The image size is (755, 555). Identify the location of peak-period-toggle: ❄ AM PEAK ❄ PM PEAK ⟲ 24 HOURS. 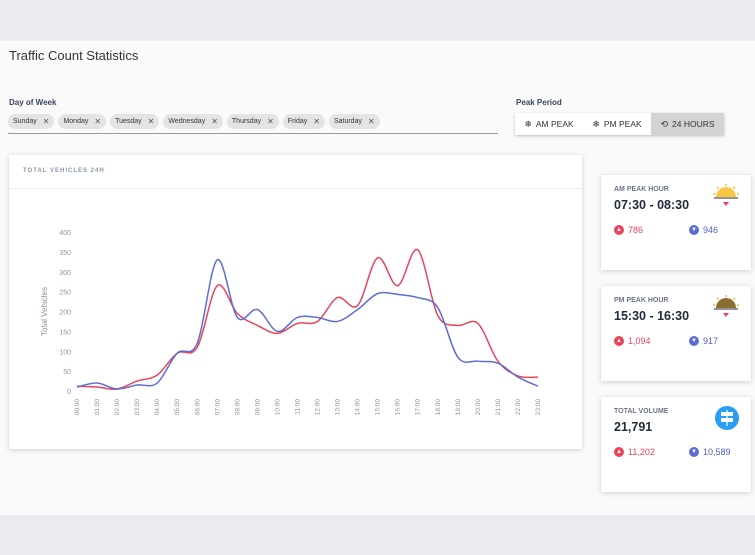
(619, 124).